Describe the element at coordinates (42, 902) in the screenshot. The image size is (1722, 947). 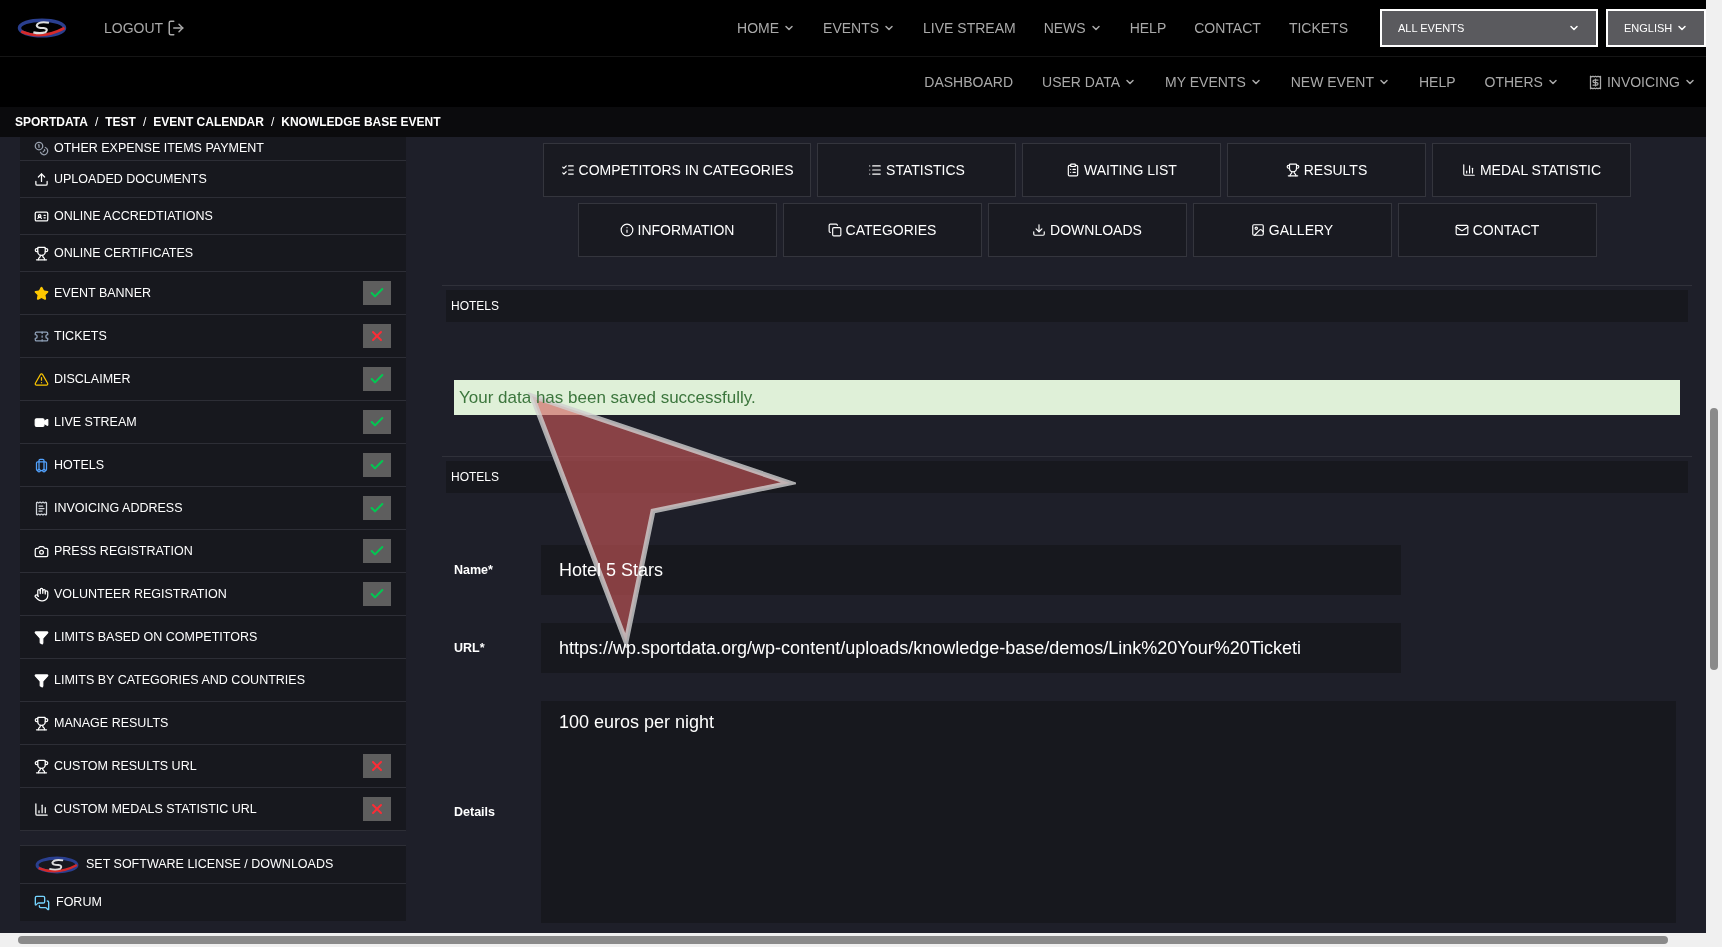
I see `chat-icon` at that location.